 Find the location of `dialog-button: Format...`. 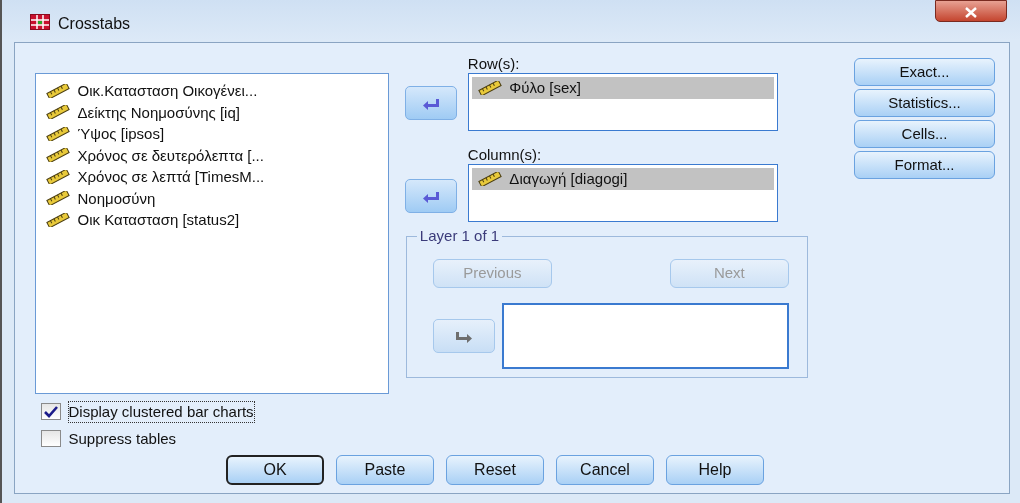

dialog-button: Format... is located at coordinates (924, 165).